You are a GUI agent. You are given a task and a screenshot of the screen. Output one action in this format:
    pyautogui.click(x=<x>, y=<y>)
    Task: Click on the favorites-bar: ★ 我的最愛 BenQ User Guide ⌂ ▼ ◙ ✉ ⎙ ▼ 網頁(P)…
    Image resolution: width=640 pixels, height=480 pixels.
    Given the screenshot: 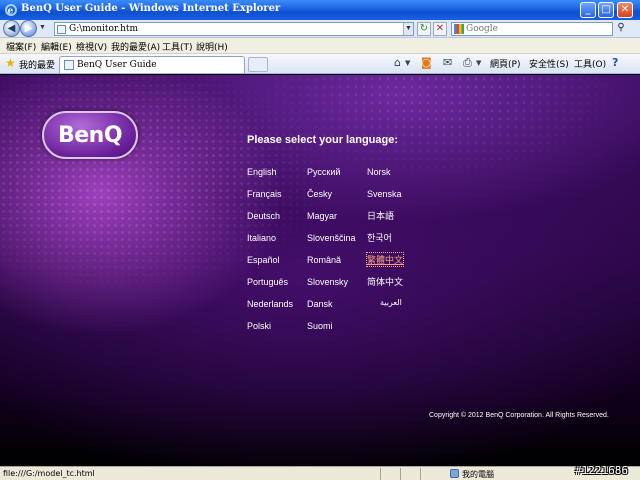 What is the action you would take?
    pyautogui.click(x=320, y=64)
    